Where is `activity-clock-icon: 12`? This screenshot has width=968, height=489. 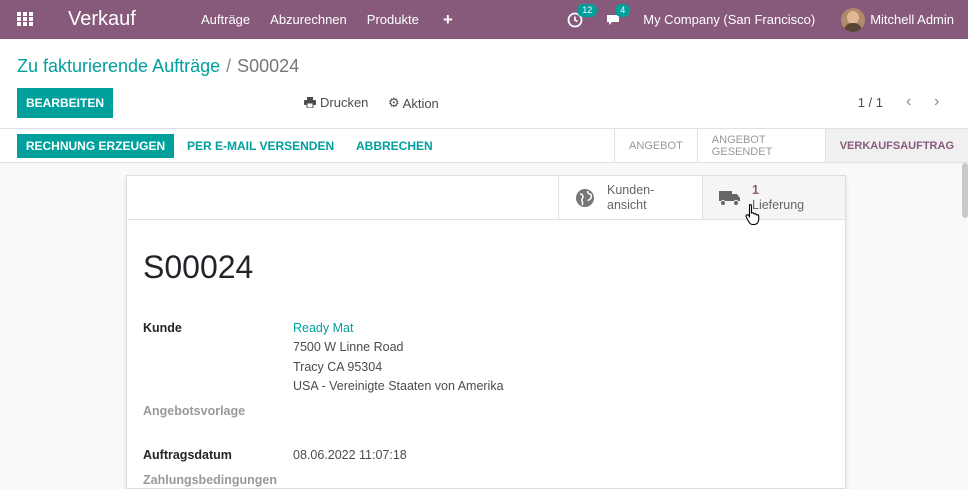
activity-clock-icon: 12 is located at coordinates (582, 15).